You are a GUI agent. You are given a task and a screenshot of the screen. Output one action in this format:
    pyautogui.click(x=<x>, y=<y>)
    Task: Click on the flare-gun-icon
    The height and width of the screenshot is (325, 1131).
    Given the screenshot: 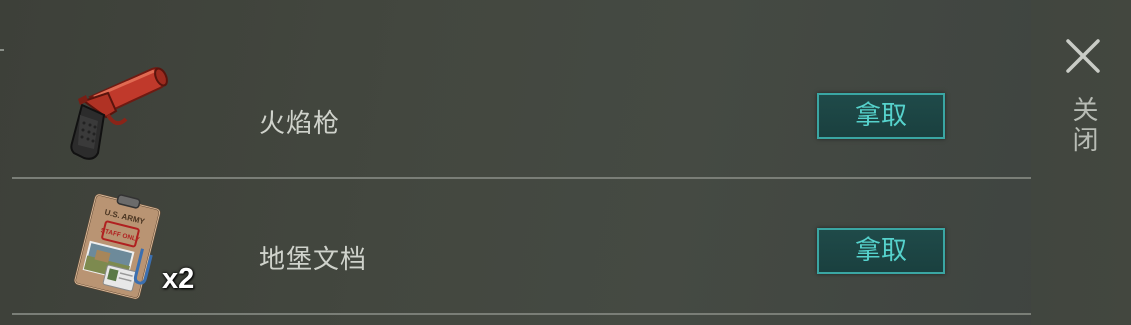 What is the action you would take?
    pyautogui.click(x=119, y=113)
    